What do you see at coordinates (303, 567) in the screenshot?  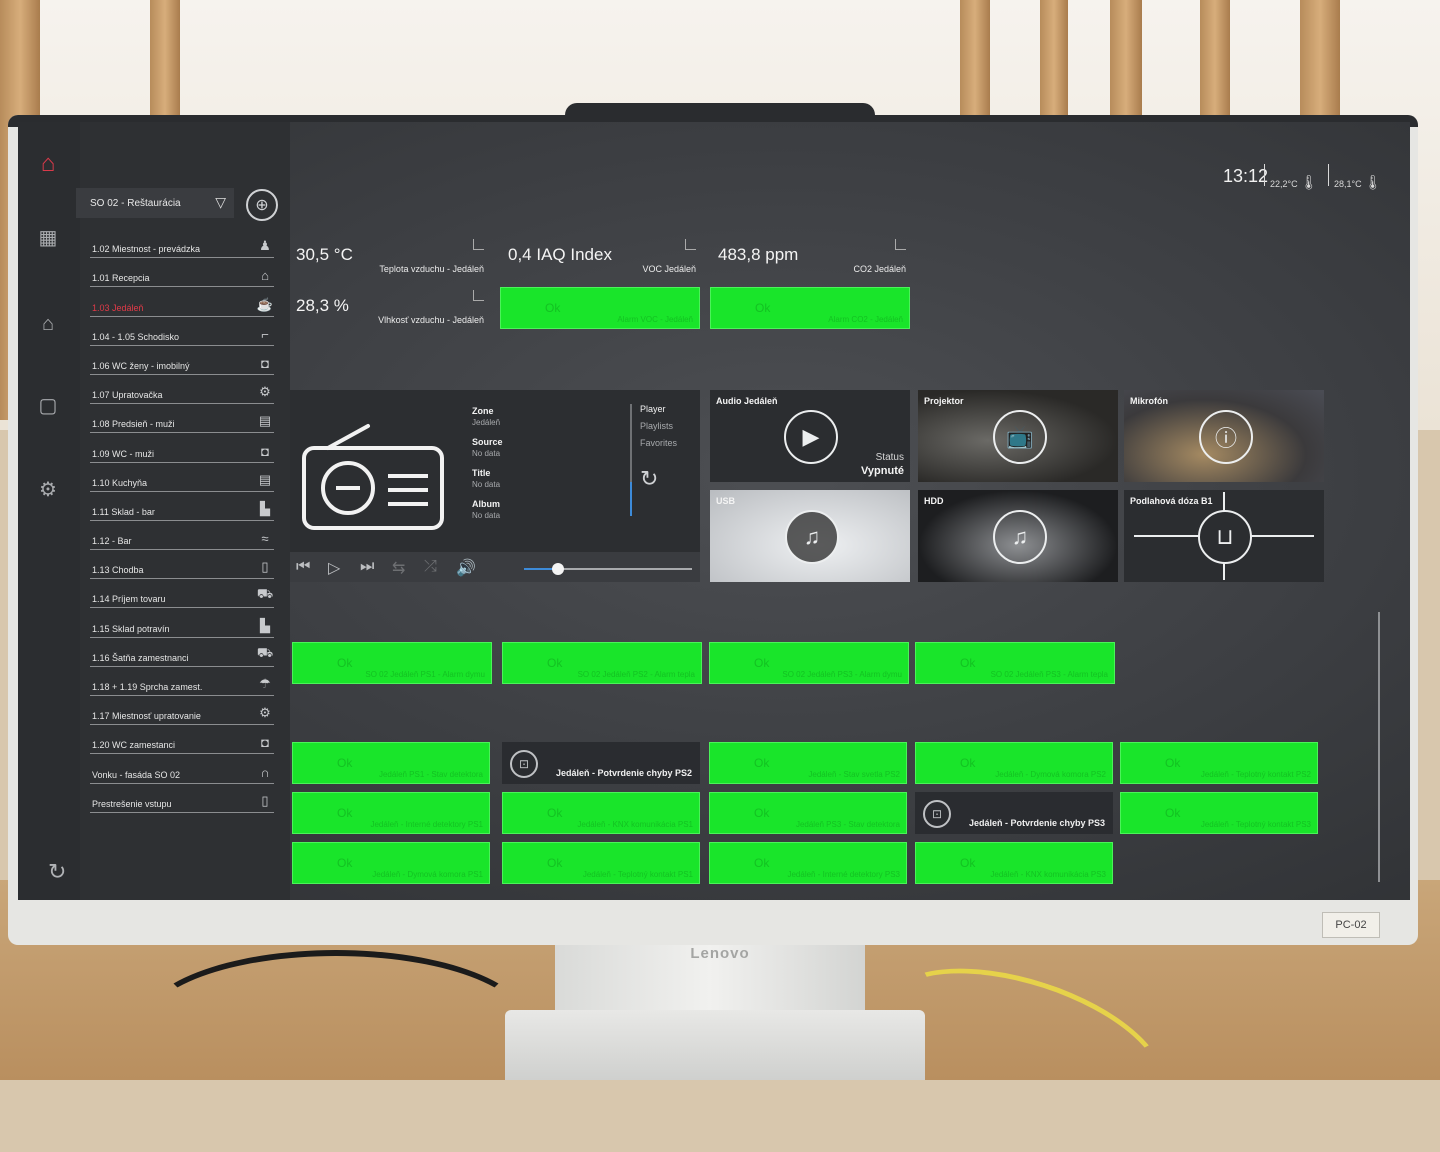 I see `previous-icon: ⏮` at bounding box center [303, 567].